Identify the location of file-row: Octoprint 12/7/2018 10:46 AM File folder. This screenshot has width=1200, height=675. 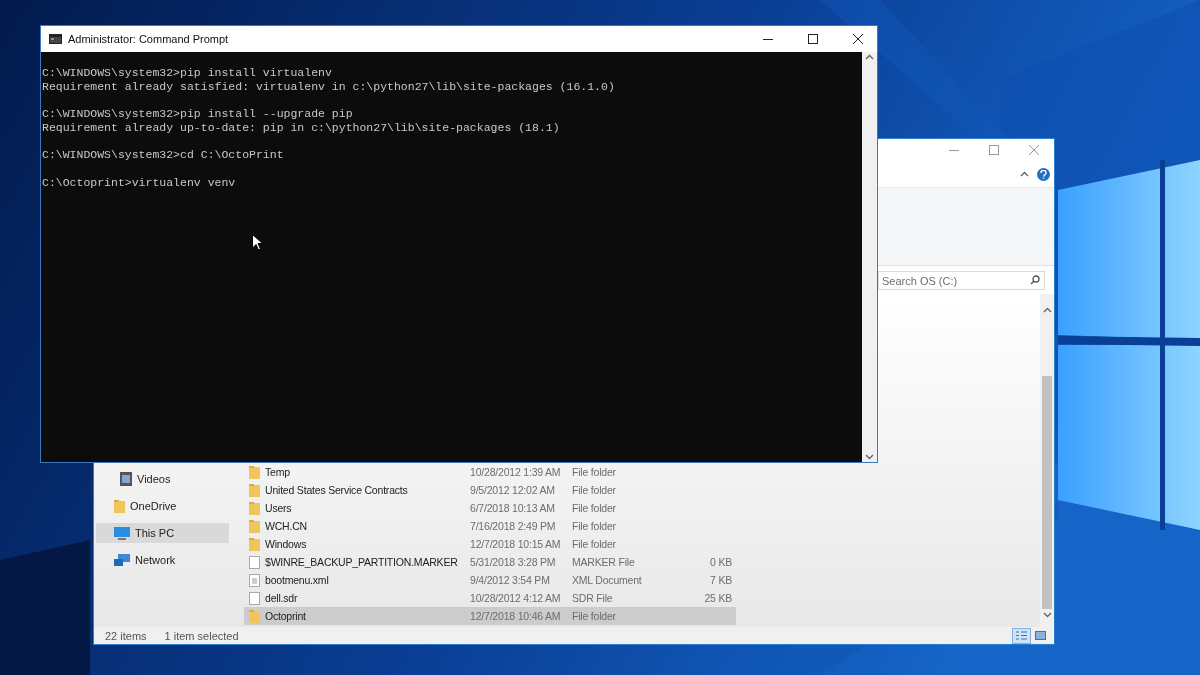
(490, 616).